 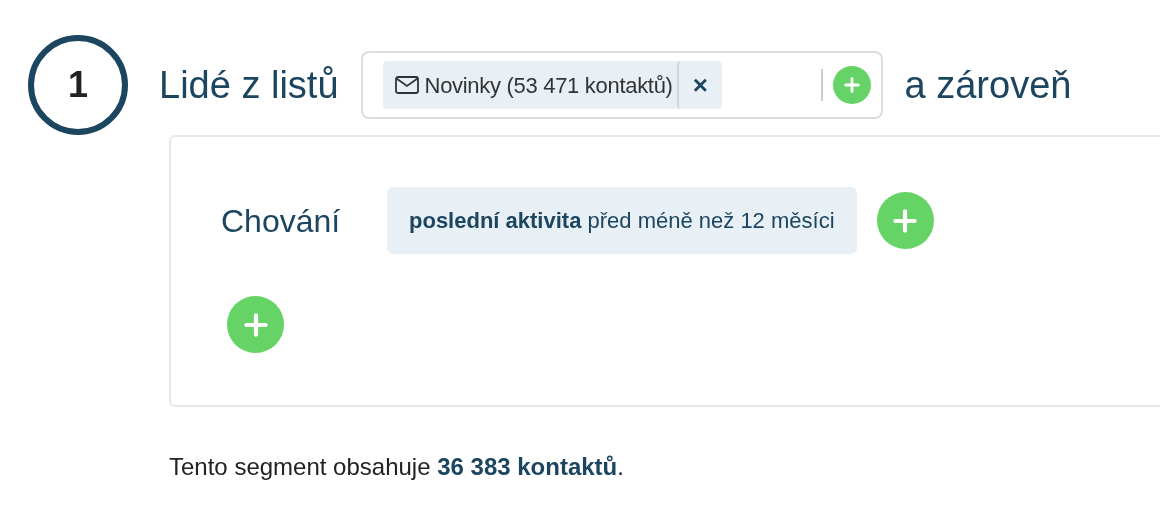 I want to click on envelope-icon, so click(x=406, y=85).